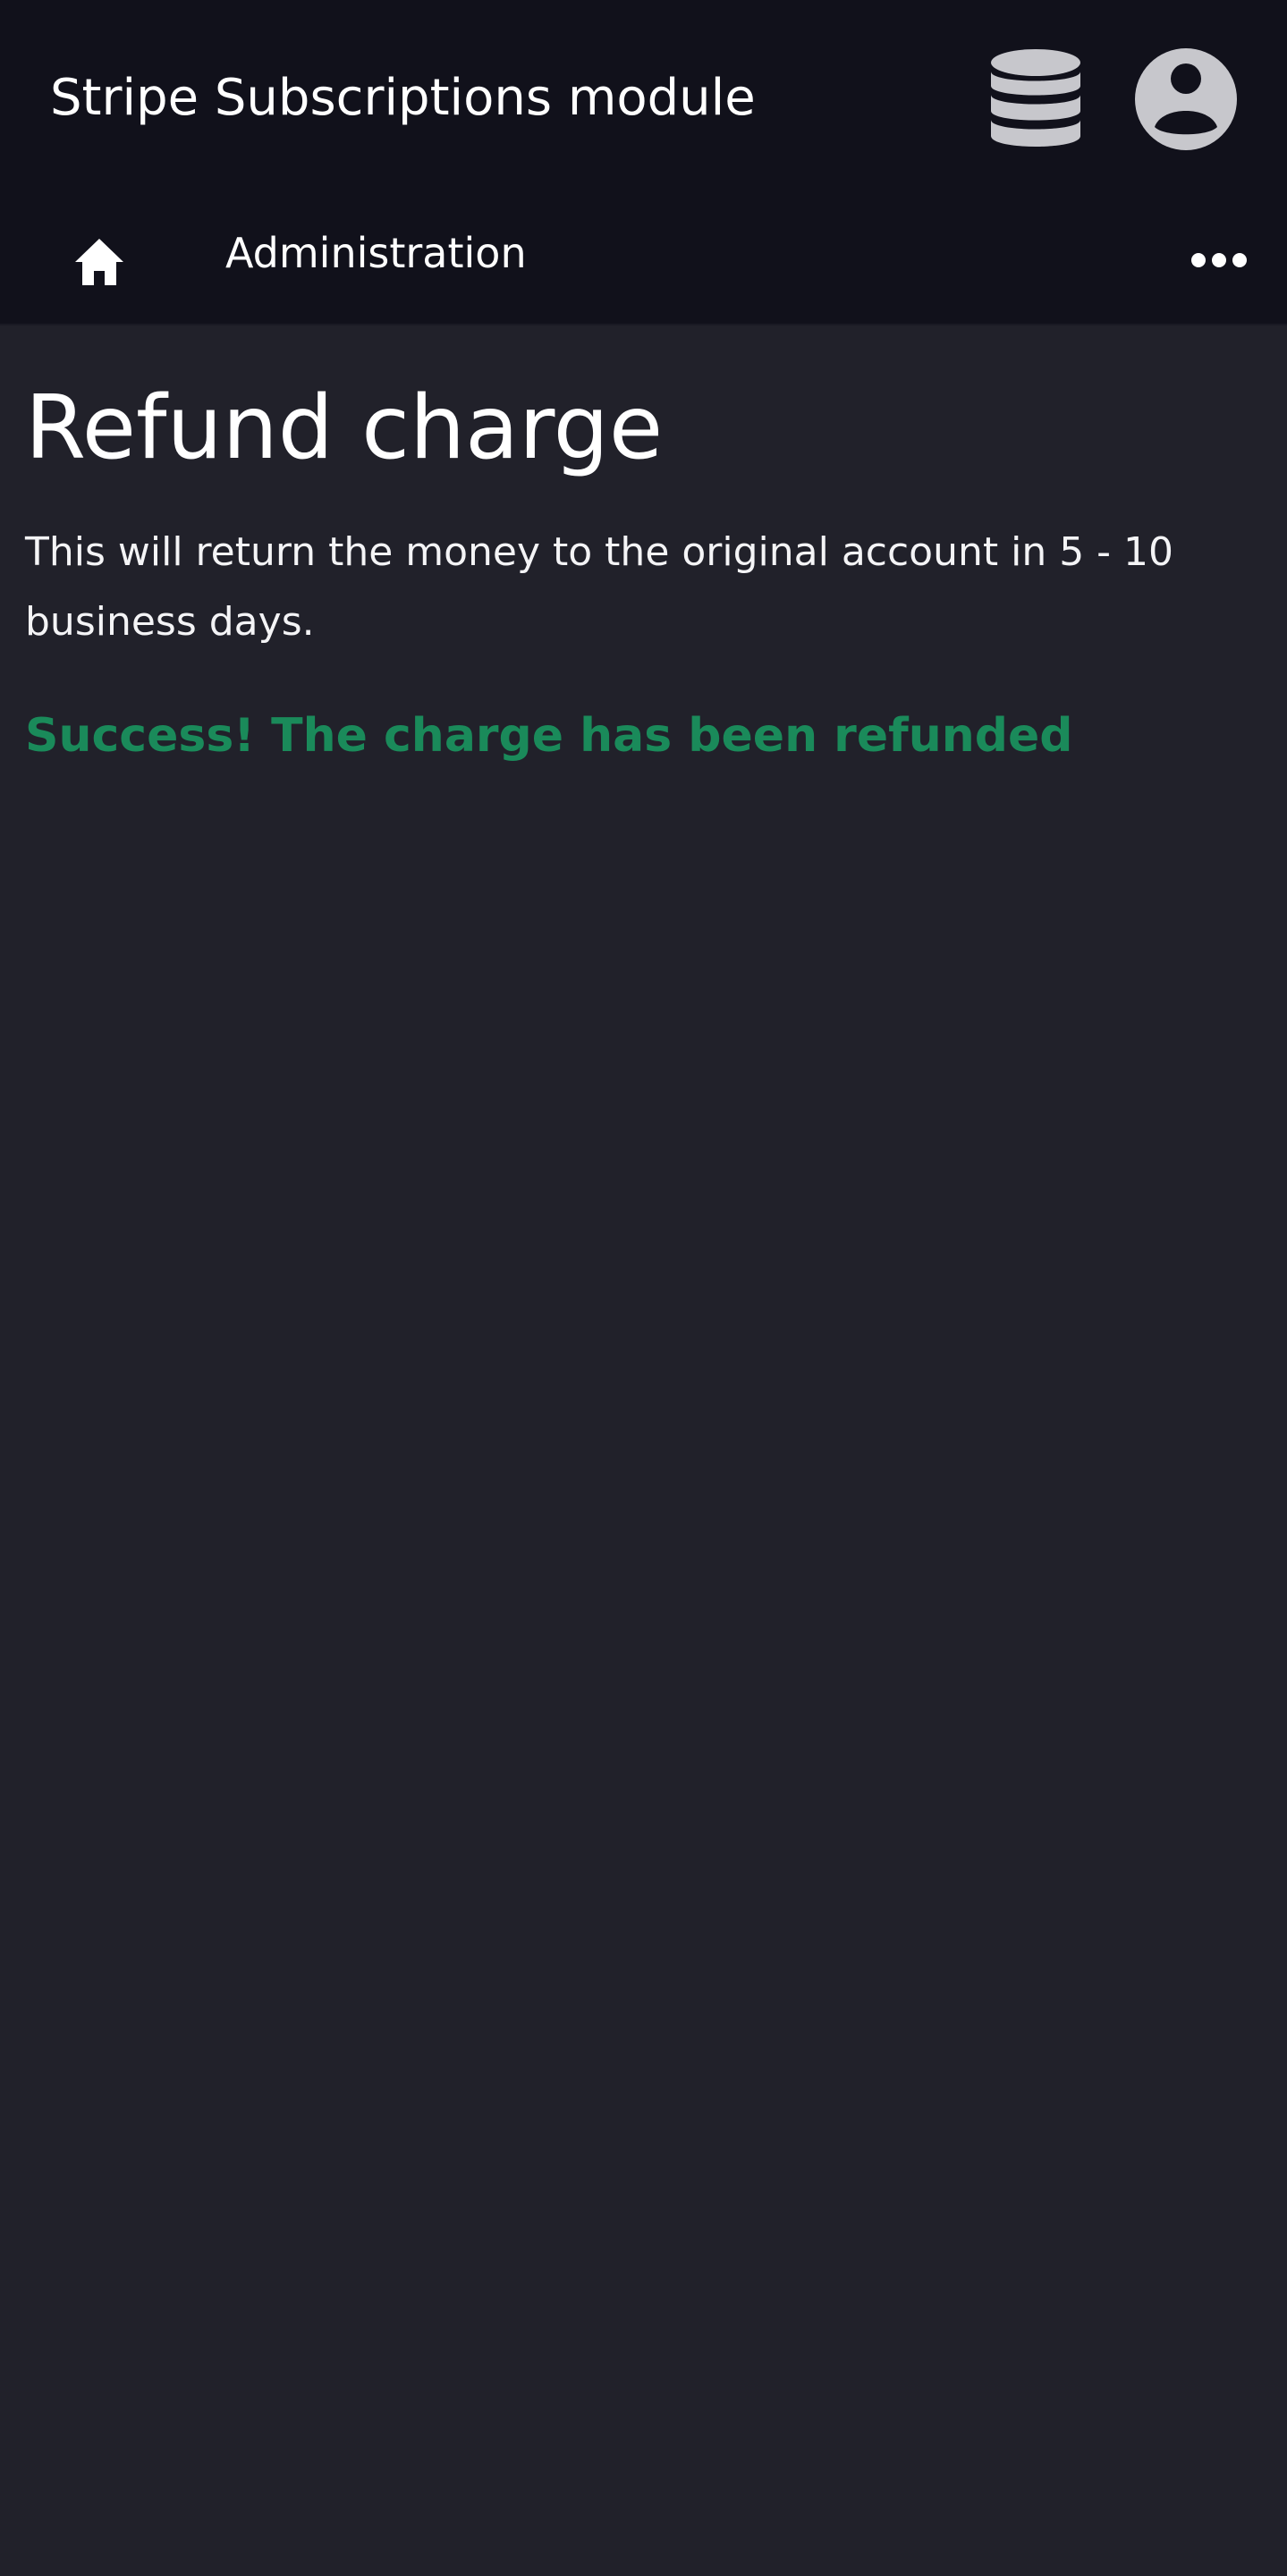  I want to click on ellipsis-icon, so click(1219, 260).